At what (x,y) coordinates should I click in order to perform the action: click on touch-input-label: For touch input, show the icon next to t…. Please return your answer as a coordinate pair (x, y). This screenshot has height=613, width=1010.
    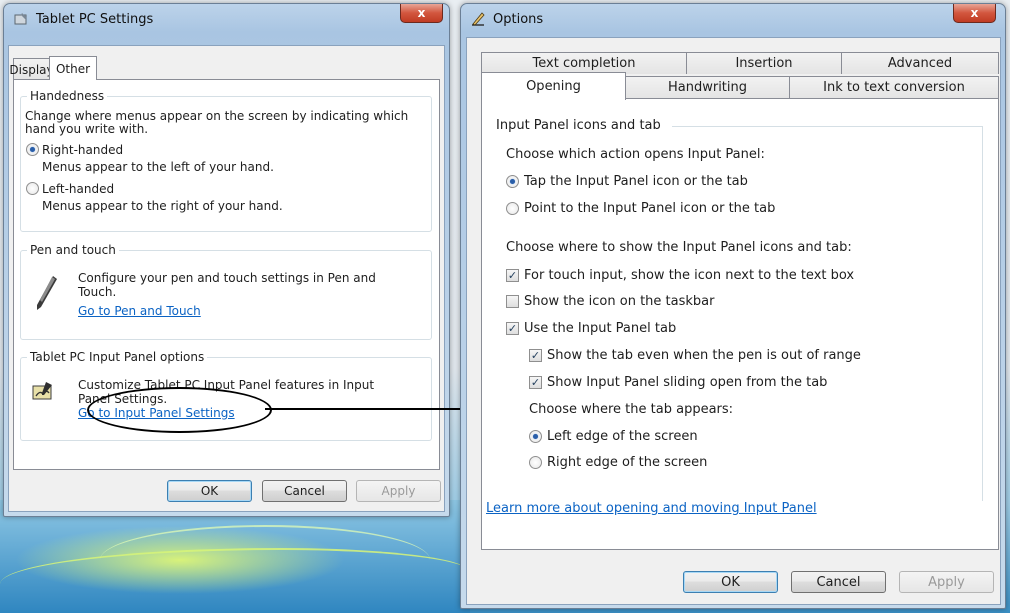
    Looking at the image, I should click on (689, 275).